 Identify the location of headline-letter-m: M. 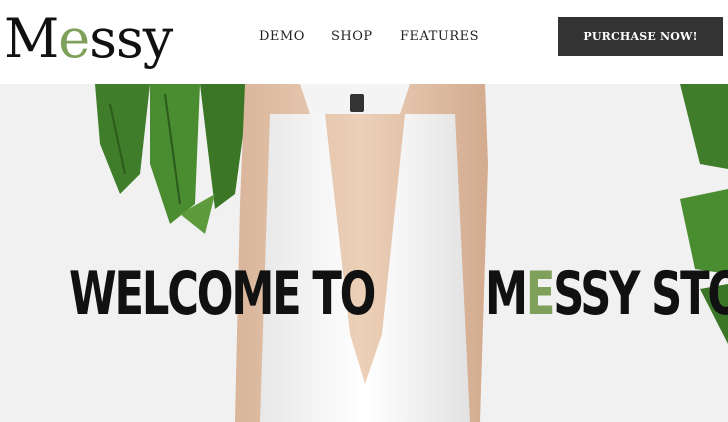
(506, 294).